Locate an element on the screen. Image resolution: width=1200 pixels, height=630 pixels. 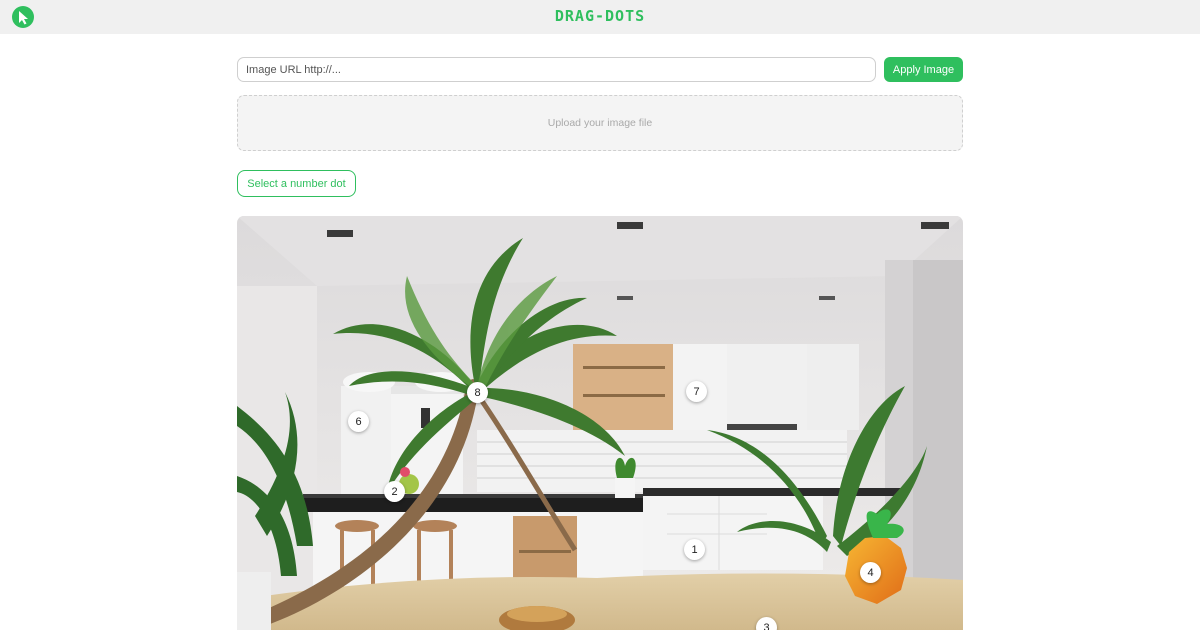
upload-label: Upload your image file is located at coordinates (600, 123).